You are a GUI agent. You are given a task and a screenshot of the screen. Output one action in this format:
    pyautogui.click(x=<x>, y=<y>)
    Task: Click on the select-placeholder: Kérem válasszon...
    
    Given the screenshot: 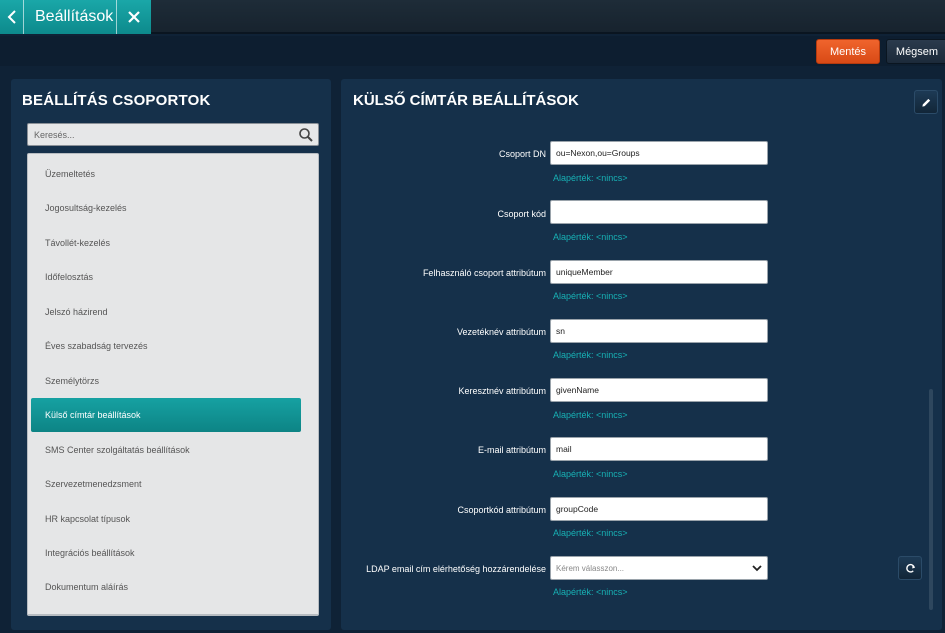 What is the action you would take?
    pyautogui.click(x=590, y=568)
    